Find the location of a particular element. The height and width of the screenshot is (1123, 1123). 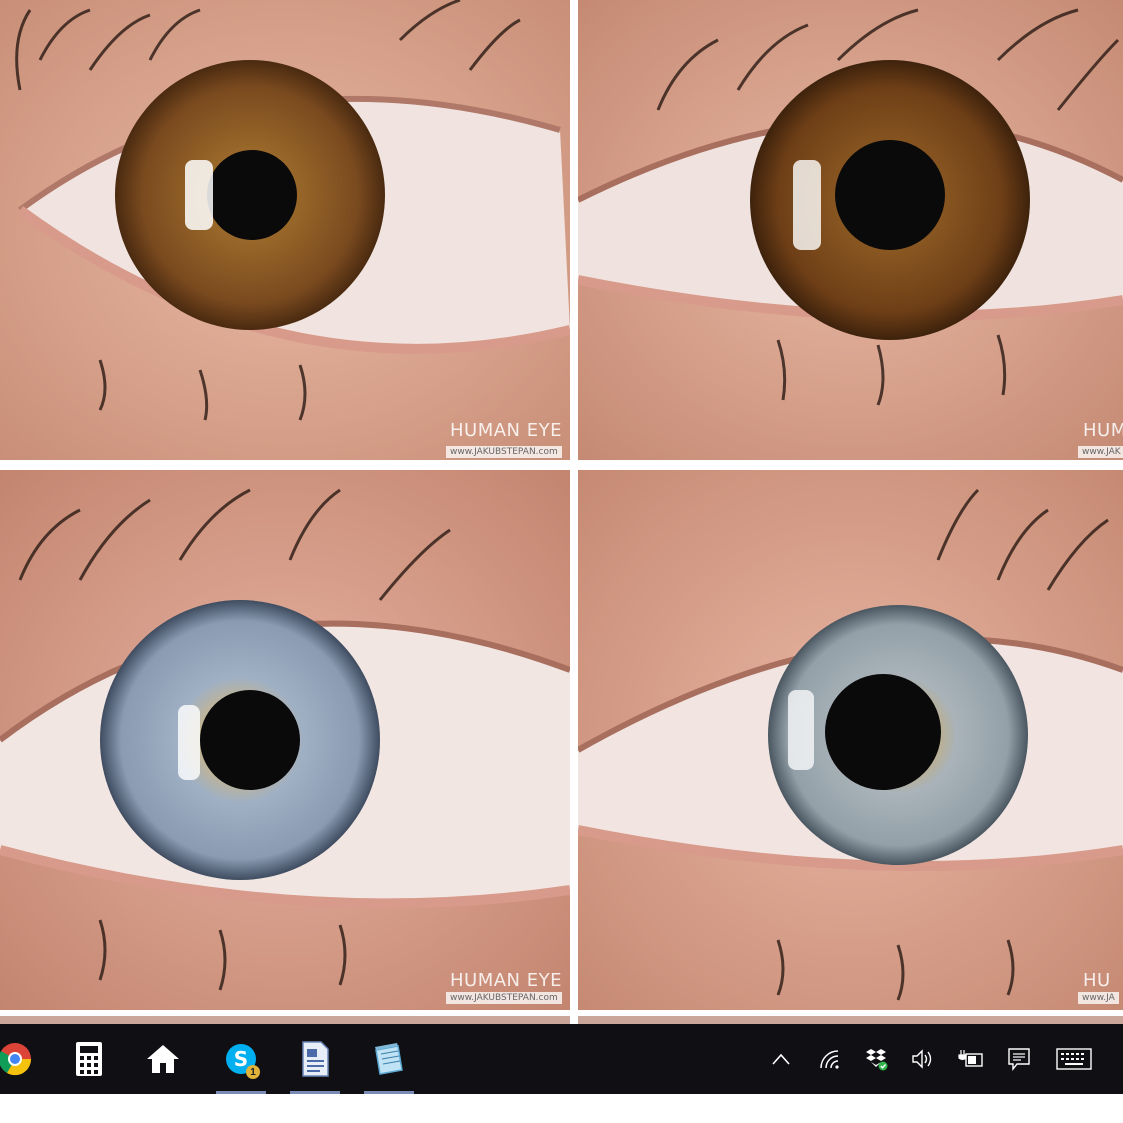

tray-wifi is located at coordinates (829, 1059).